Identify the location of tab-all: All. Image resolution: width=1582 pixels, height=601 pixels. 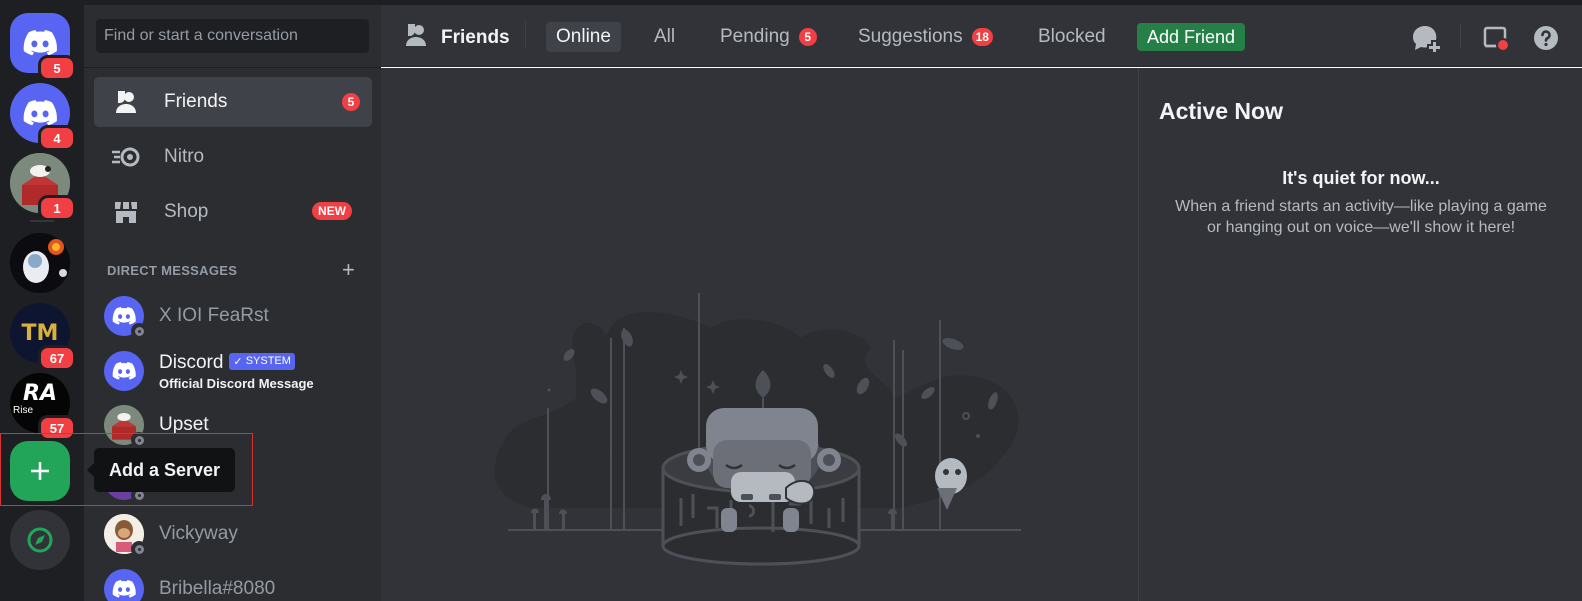
(664, 37).